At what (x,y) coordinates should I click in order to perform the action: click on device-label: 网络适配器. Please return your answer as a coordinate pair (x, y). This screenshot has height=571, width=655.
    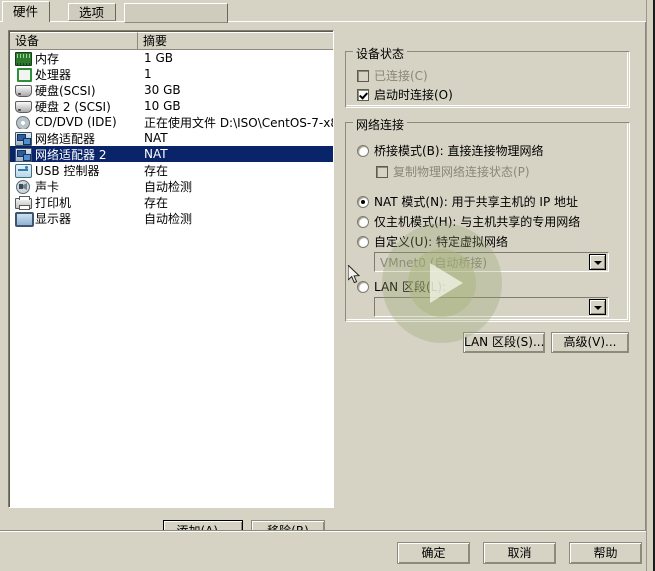
    Looking at the image, I should click on (65, 138).